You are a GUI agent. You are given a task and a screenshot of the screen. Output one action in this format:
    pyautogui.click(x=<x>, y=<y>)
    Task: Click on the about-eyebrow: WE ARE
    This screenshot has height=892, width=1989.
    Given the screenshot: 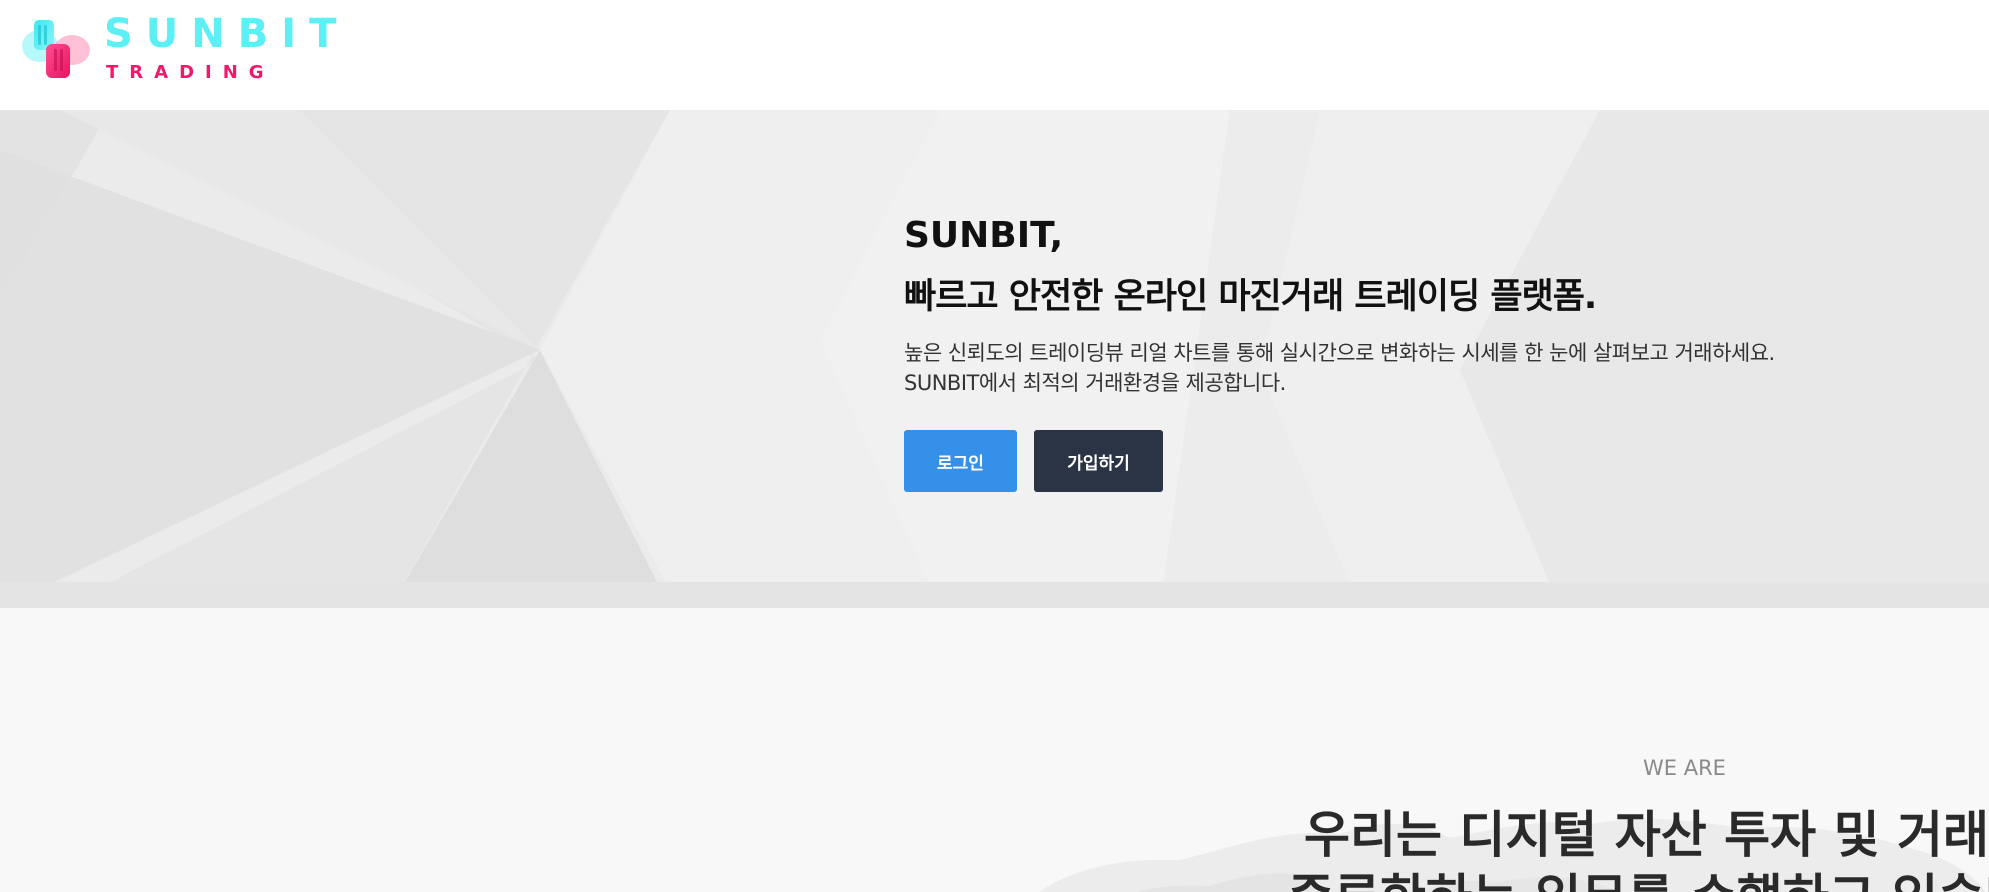 What is the action you would take?
    pyautogui.click(x=1684, y=768)
    